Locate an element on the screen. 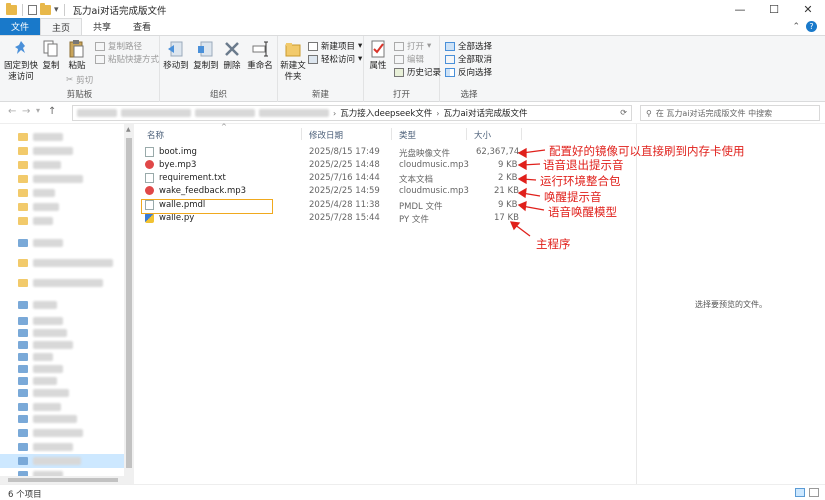 The image size is (825, 500). file-date: 2025/2/25 14:59 is located at coordinates (344, 191).